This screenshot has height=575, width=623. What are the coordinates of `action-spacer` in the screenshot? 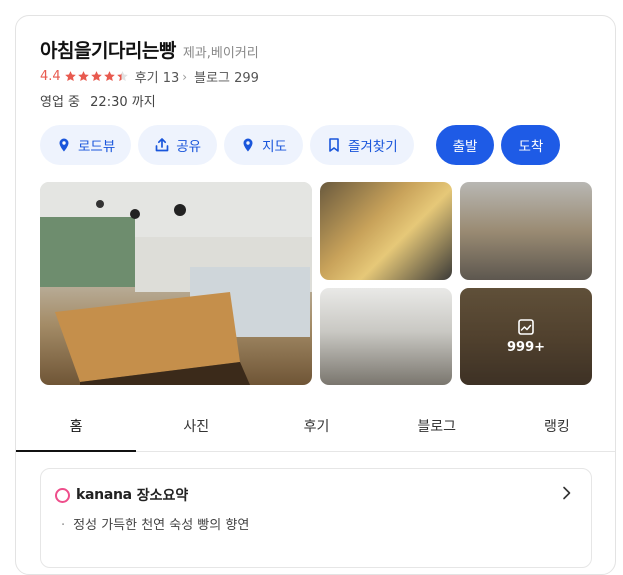 It's located at (425, 145).